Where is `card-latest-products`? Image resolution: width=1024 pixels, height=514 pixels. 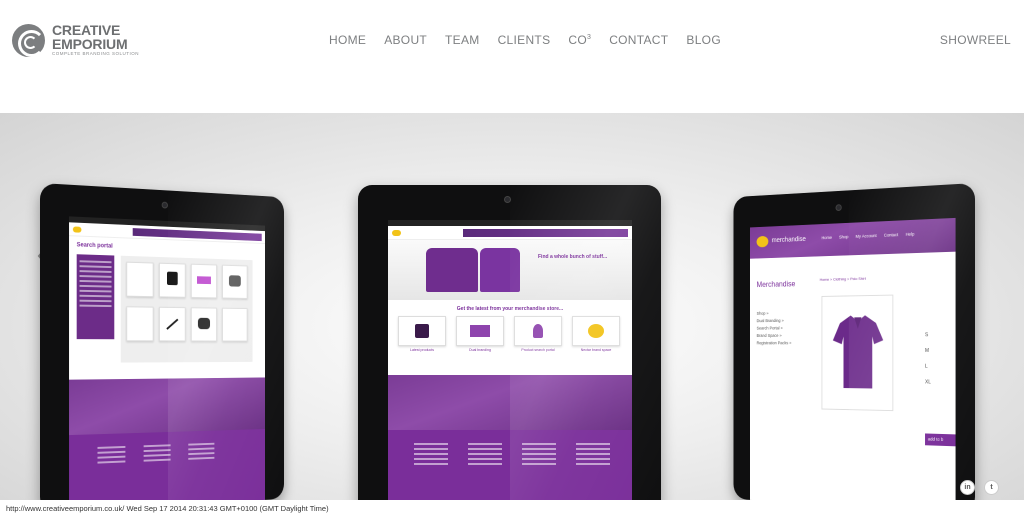
card-latest-products is located at coordinates (422, 331).